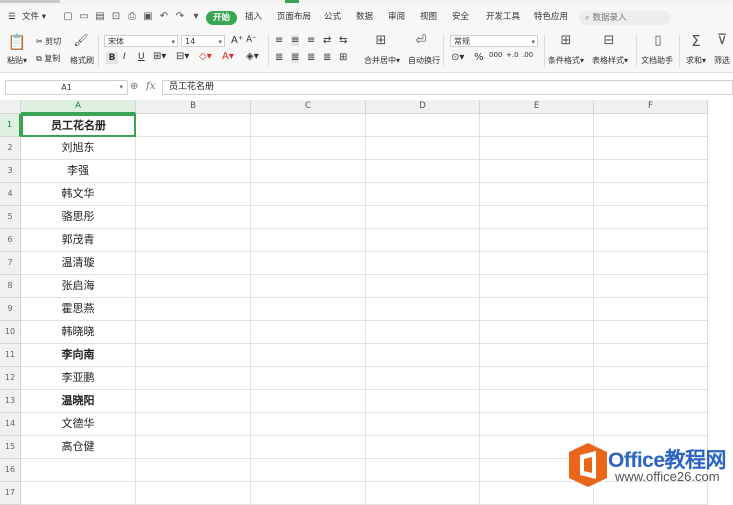 Image resolution: width=733 pixels, height=505 pixels. Describe the element at coordinates (10, 194) in the screenshot. I see `row-header: 4` at that location.